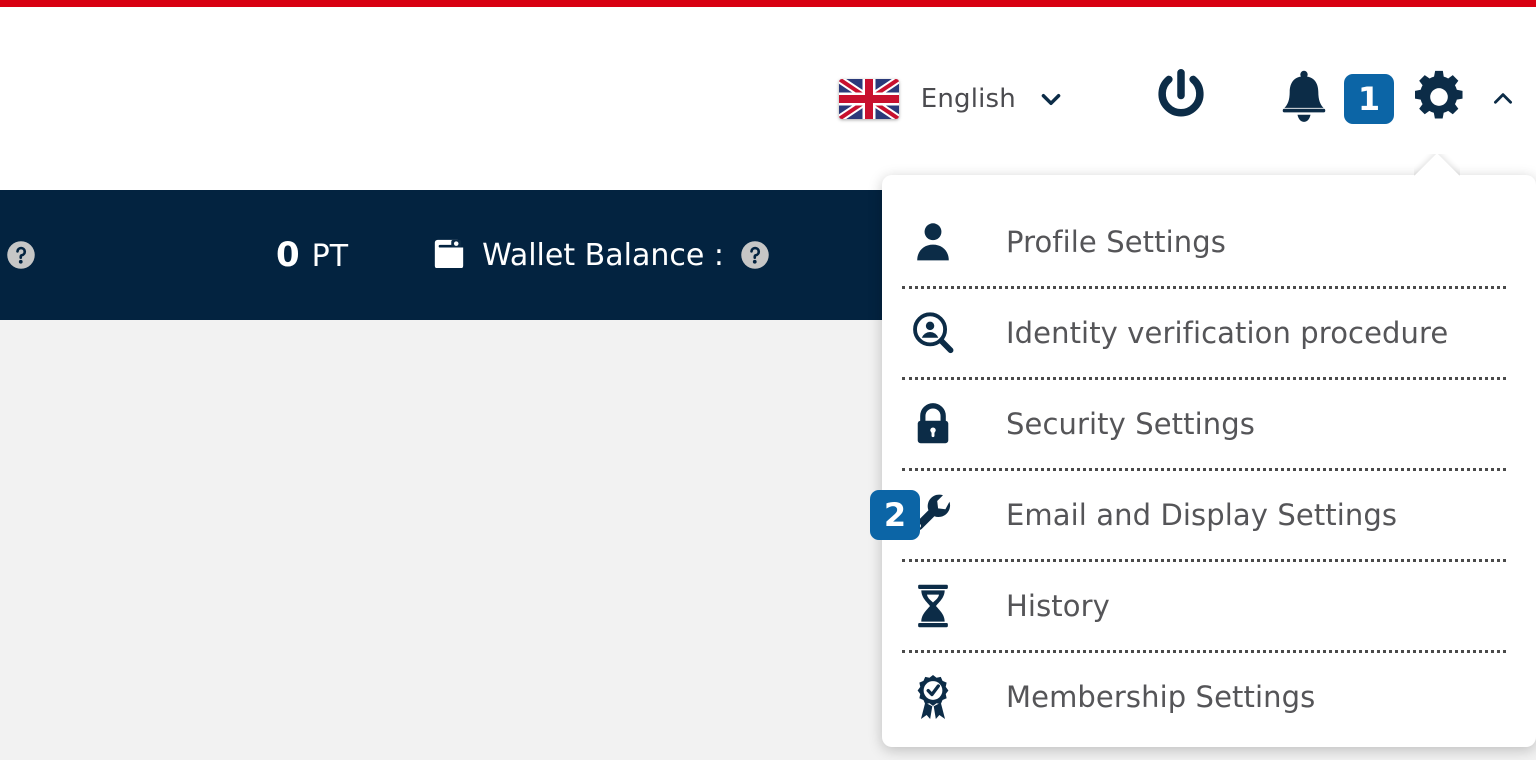 The width and height of the screenshot is (1536, 760). I want to click on notification-count-badge: 1, so click(1369, 98).